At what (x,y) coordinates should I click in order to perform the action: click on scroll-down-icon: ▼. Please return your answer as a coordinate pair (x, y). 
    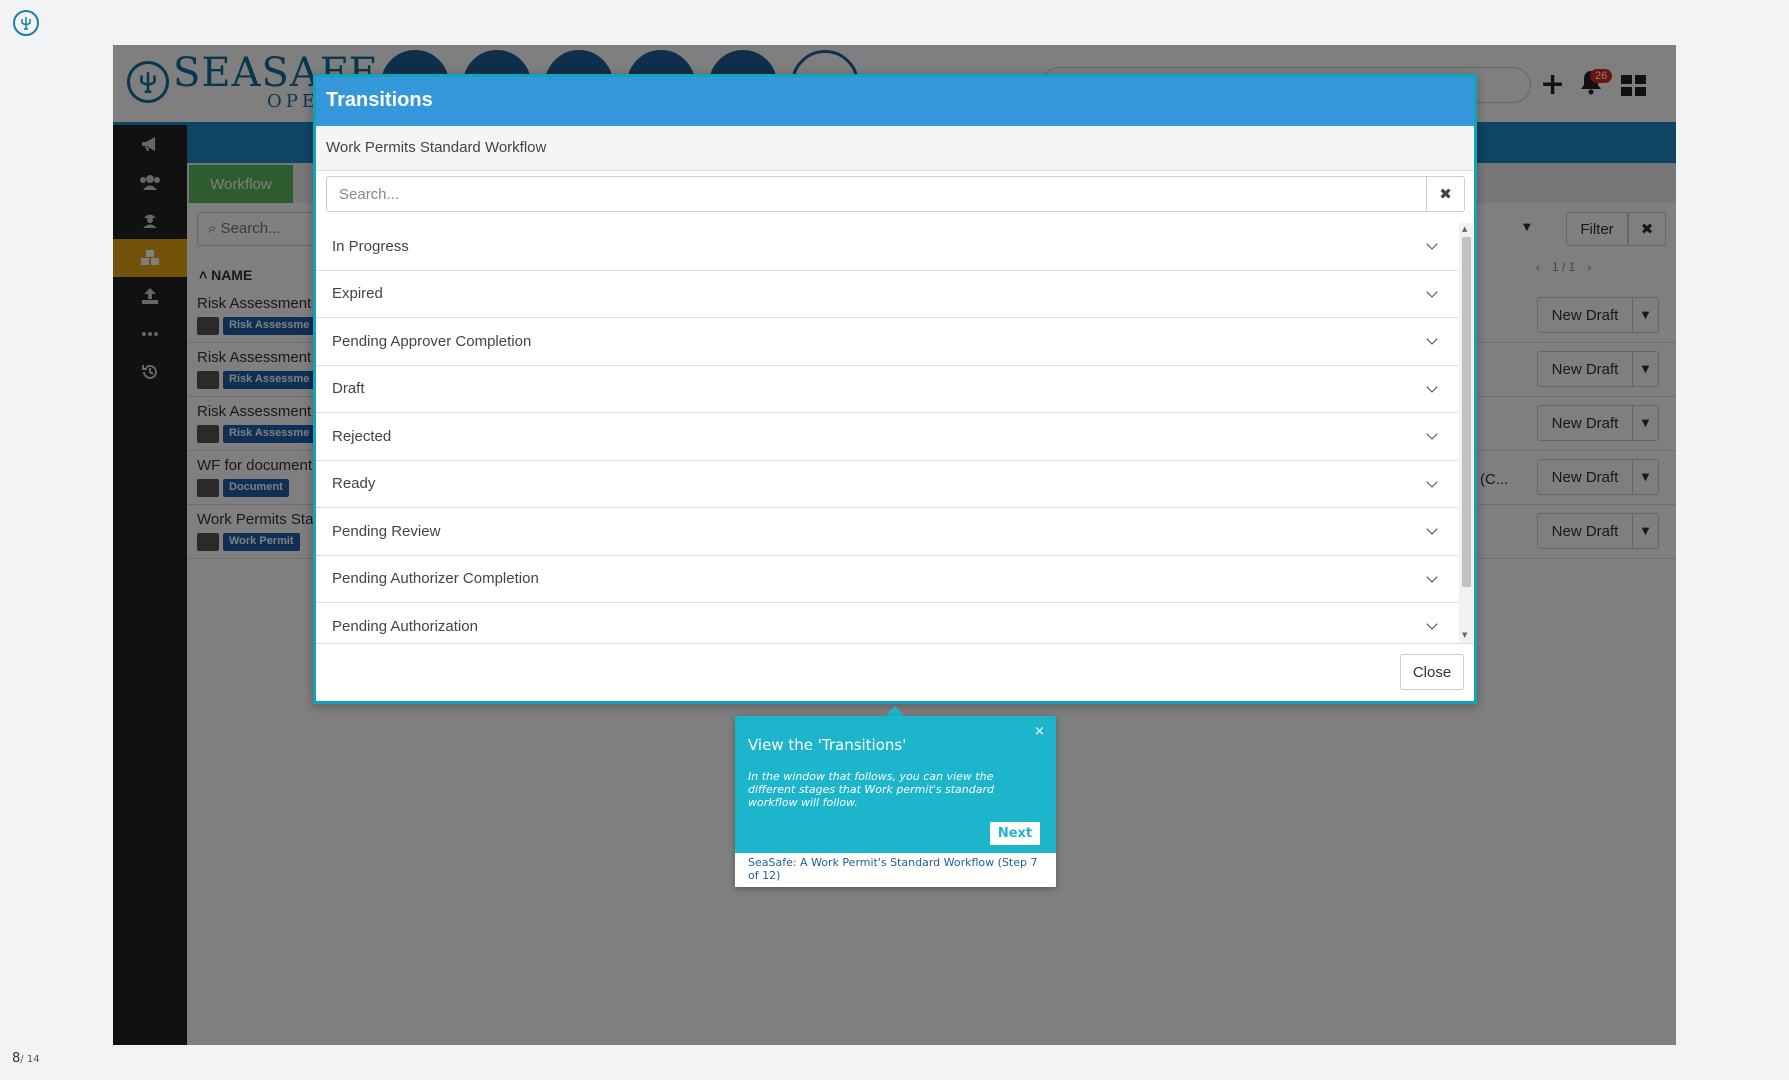
    Looking at the image, I should click on (1464, 635).